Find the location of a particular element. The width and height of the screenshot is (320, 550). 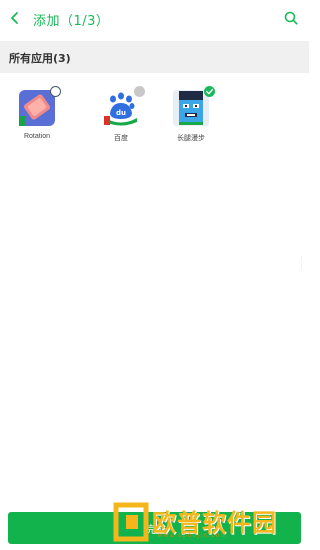

section-header: 所有应用(3) is located at coordinates (154, 57).